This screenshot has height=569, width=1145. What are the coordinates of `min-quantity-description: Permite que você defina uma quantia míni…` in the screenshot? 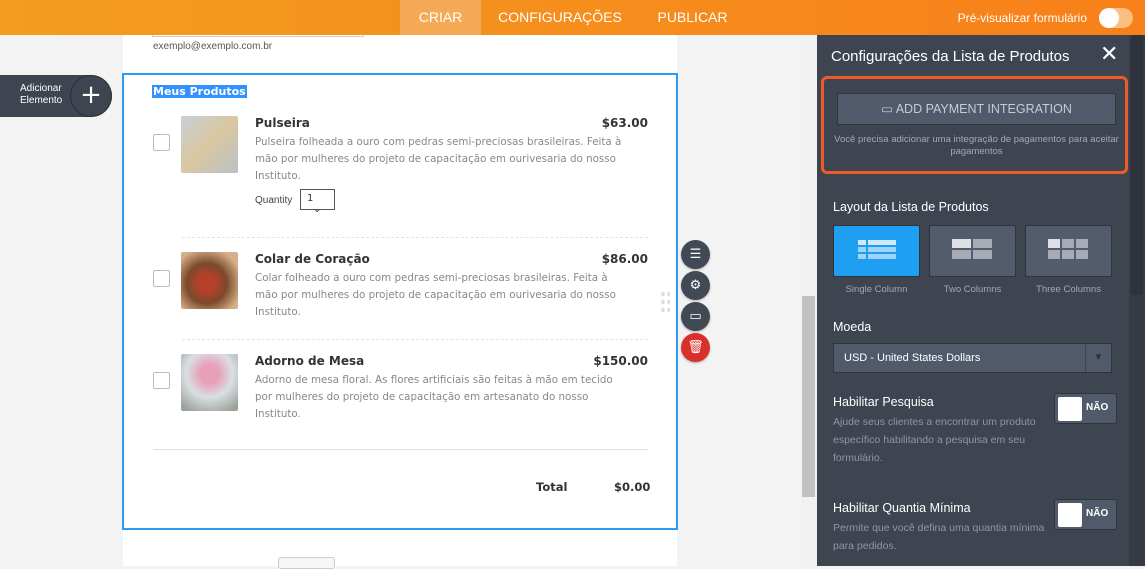 It's located at (939, 537).